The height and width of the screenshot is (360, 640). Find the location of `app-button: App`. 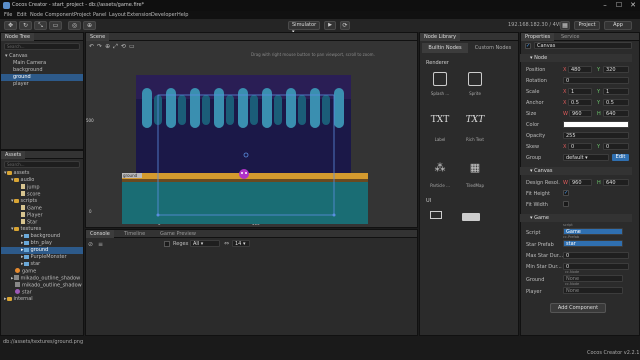

app-button: App is located at coordinates (618, 25).